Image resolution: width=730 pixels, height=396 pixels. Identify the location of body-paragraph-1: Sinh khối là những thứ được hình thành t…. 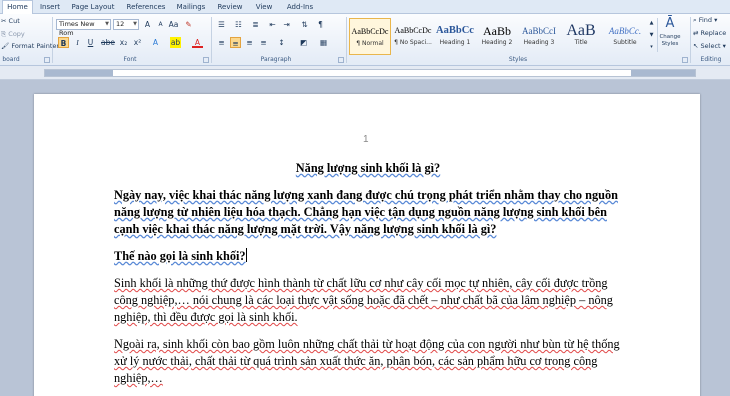
(363, 300).